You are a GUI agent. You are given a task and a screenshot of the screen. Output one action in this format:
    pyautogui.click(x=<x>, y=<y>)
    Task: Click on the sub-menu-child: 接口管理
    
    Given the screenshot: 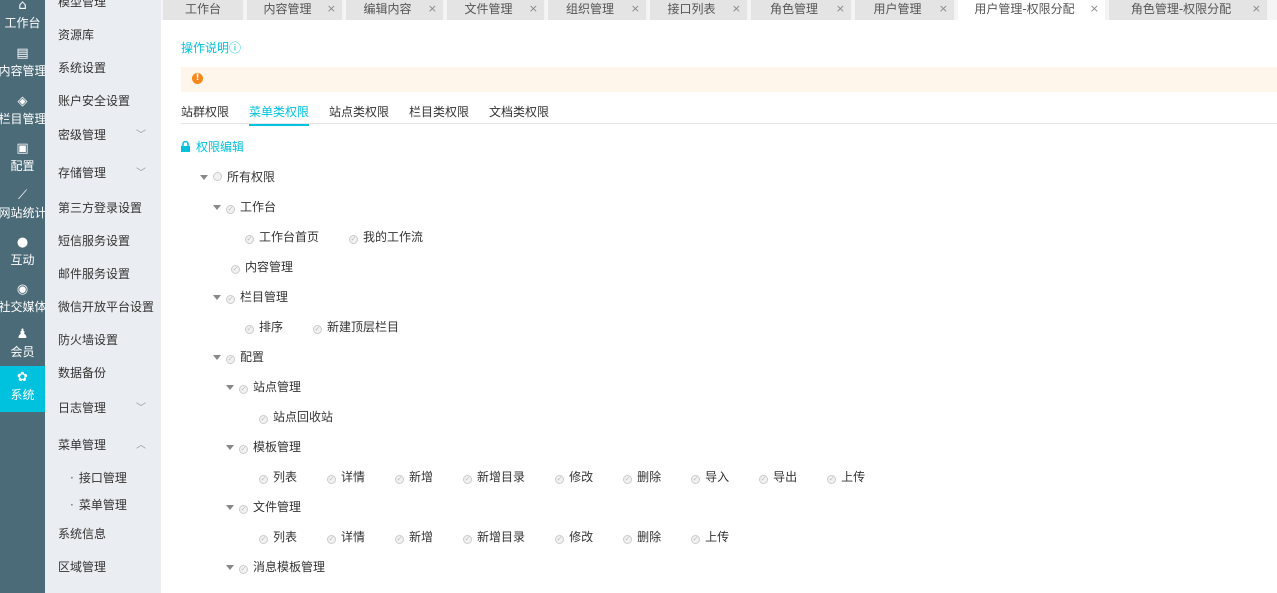 What is the action you would take?
    pyautogui.click(x=98, y=477)
    